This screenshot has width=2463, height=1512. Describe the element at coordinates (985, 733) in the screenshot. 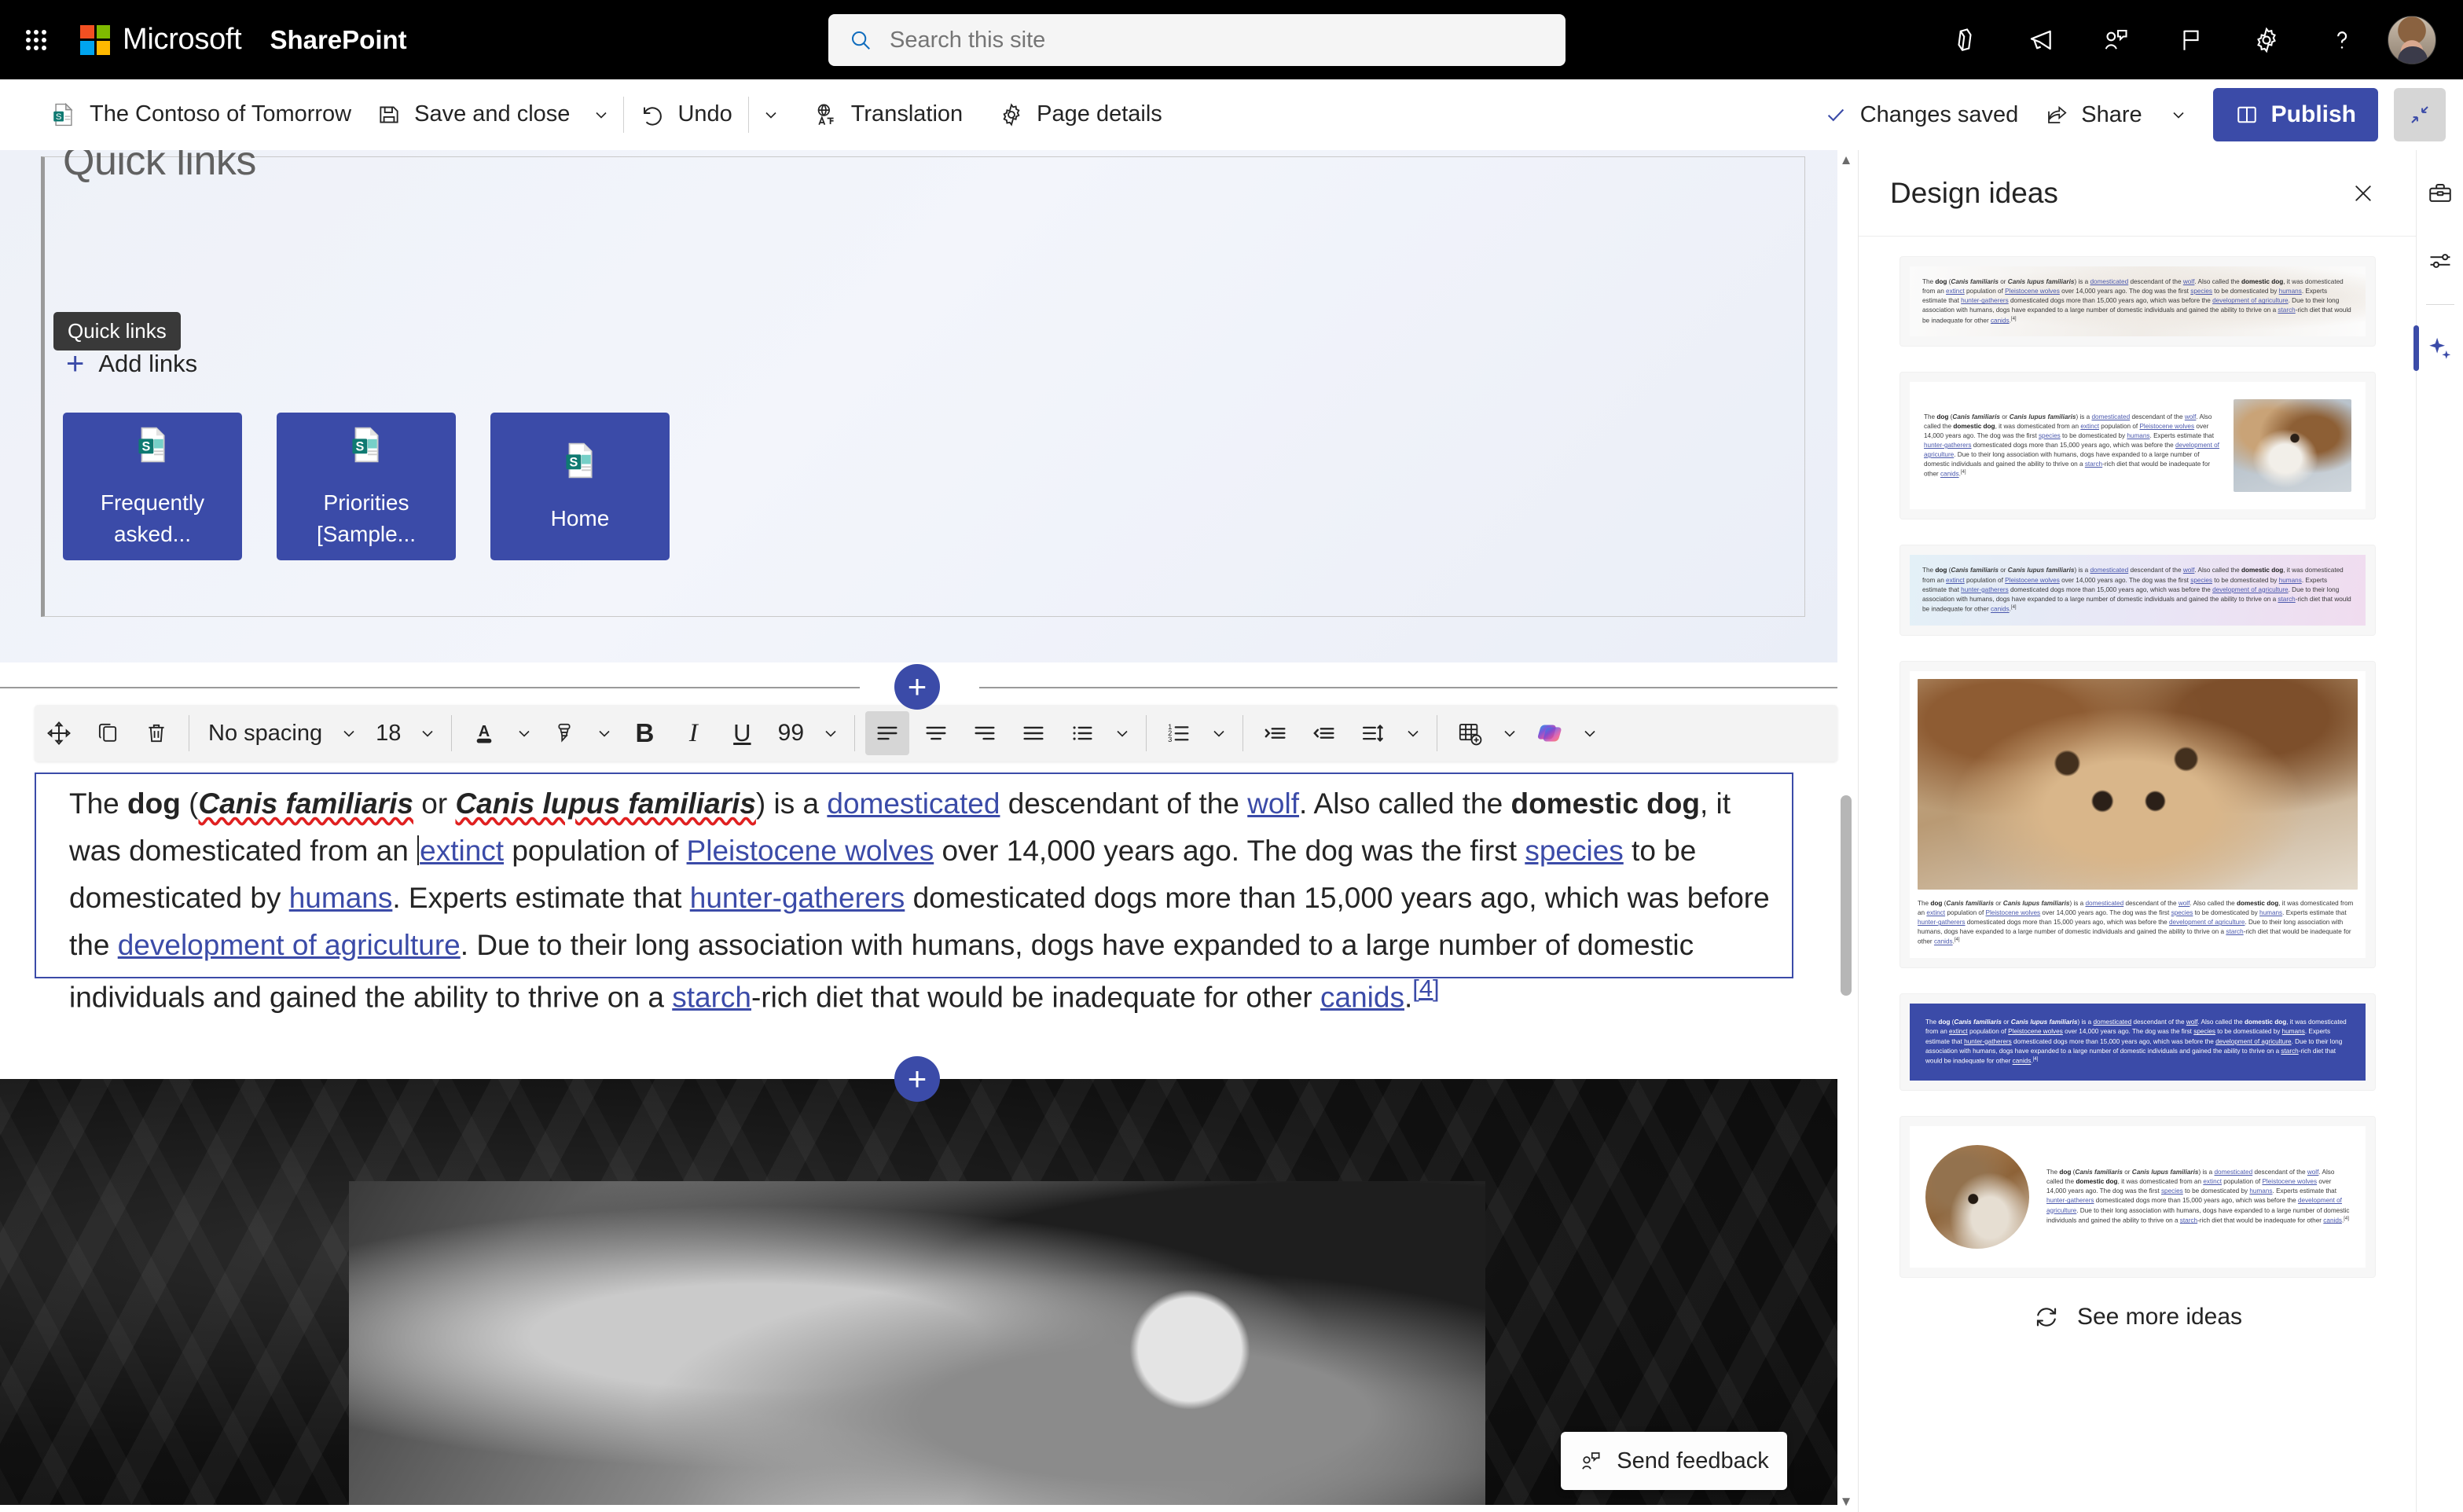

I see `align-right-icon` at that location.